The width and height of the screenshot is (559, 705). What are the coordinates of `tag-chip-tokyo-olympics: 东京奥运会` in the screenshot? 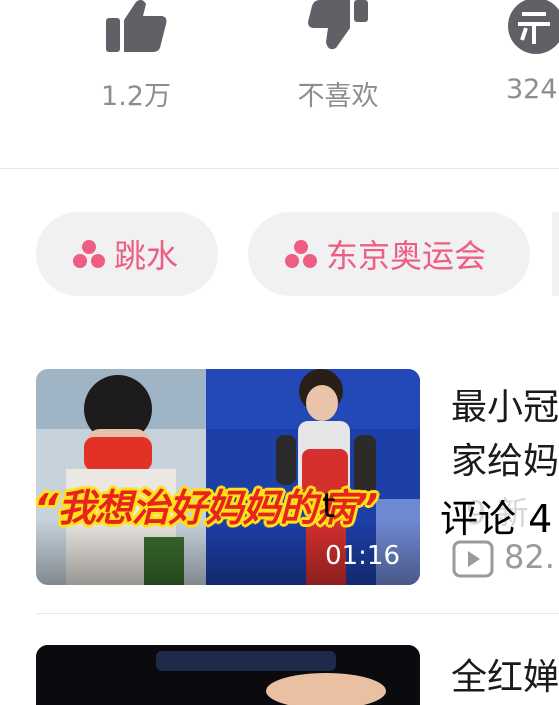 It's located at (389, 254).